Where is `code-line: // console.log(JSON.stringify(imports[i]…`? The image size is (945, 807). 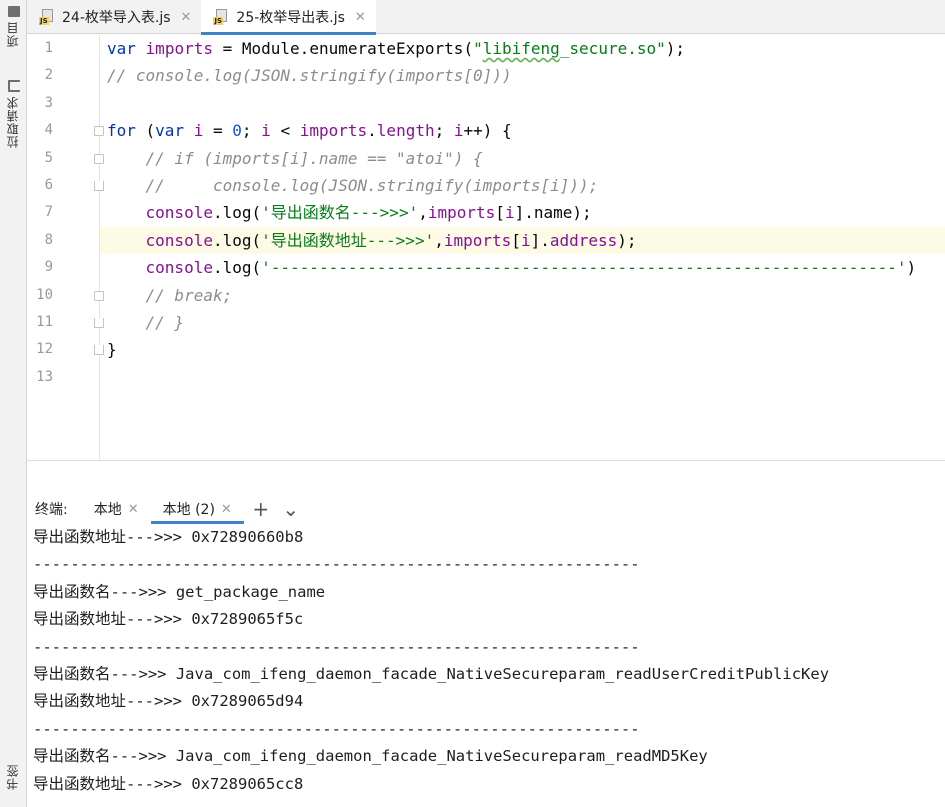 code-line: // console.log(JSON.stringify(imports[i]… is located at coordinates (522, 185).